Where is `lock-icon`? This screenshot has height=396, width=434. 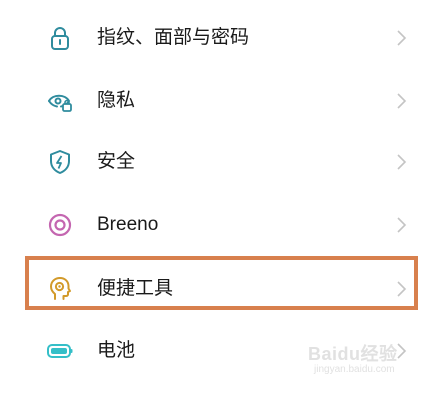 lock-icon is located at coordinates (60, 38).